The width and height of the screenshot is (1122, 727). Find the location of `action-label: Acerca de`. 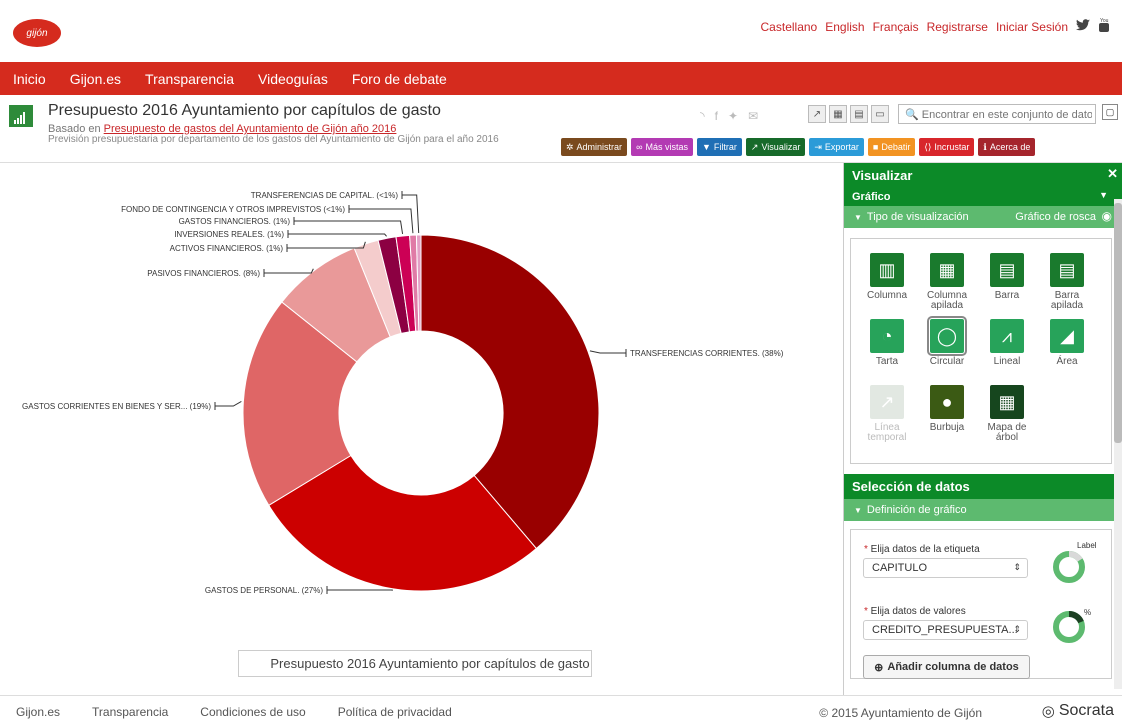

action-label: Acerca de is located at coordinates (1010, 147).